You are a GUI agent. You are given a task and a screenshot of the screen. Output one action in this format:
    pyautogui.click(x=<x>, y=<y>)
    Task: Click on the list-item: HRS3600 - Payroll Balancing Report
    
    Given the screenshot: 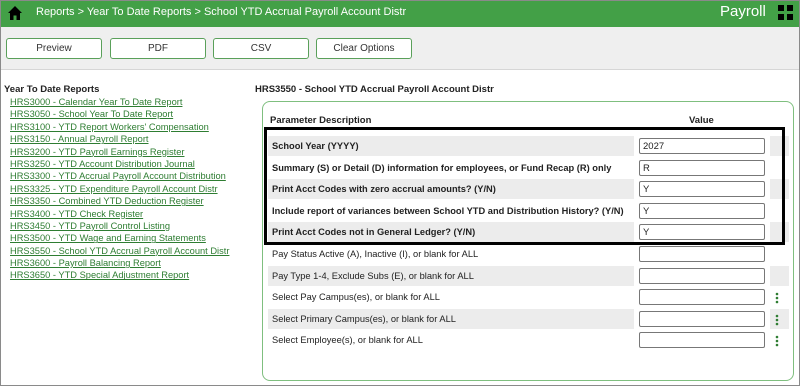 What is the action you would take?
    pyautogui.click(x=119, y=263)
    